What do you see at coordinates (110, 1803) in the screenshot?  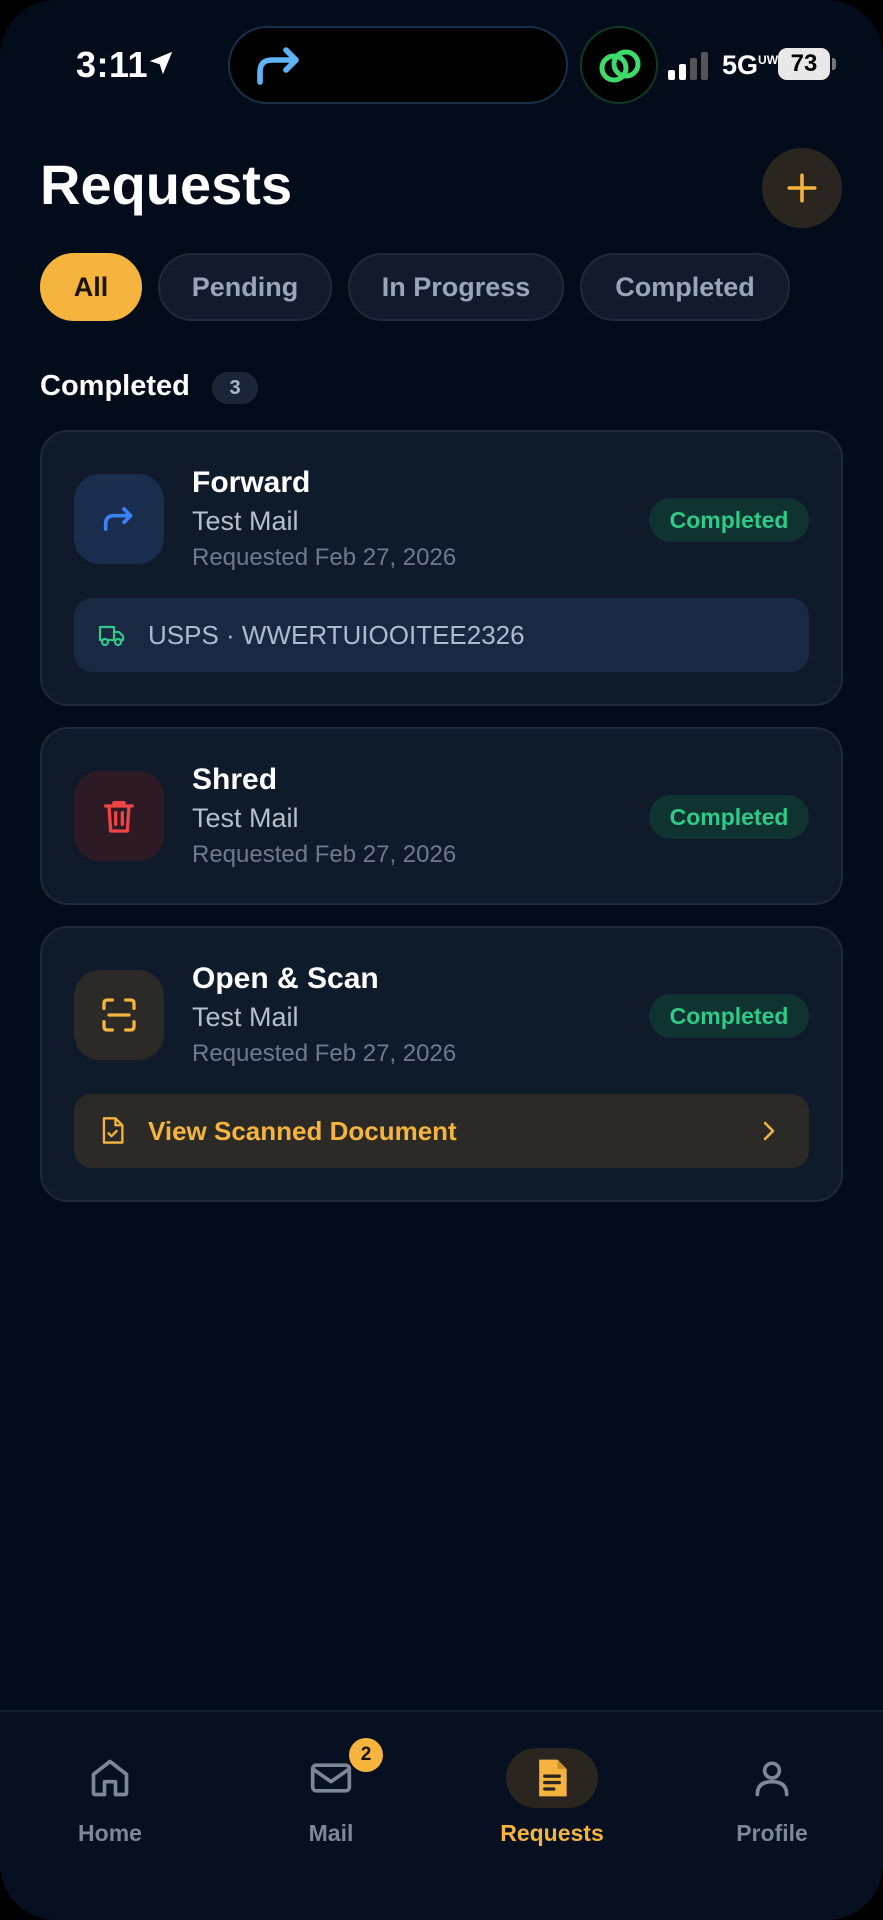 I see `nav-home: Home` at bounding box center [110, 1803].